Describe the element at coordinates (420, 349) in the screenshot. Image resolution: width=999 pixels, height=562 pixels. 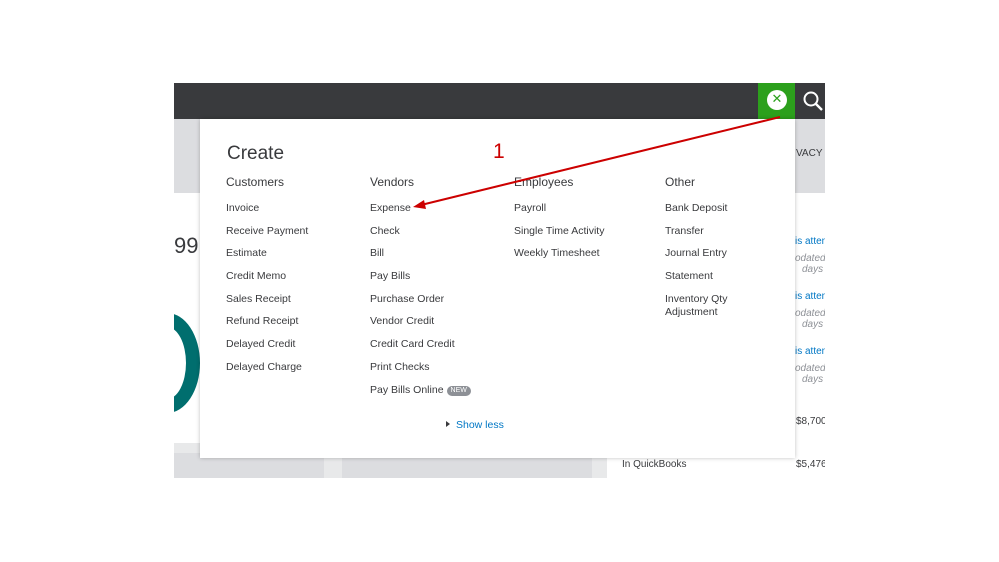
I see `menu-item-credit-card-credit: Credit Card Credit` at that location.